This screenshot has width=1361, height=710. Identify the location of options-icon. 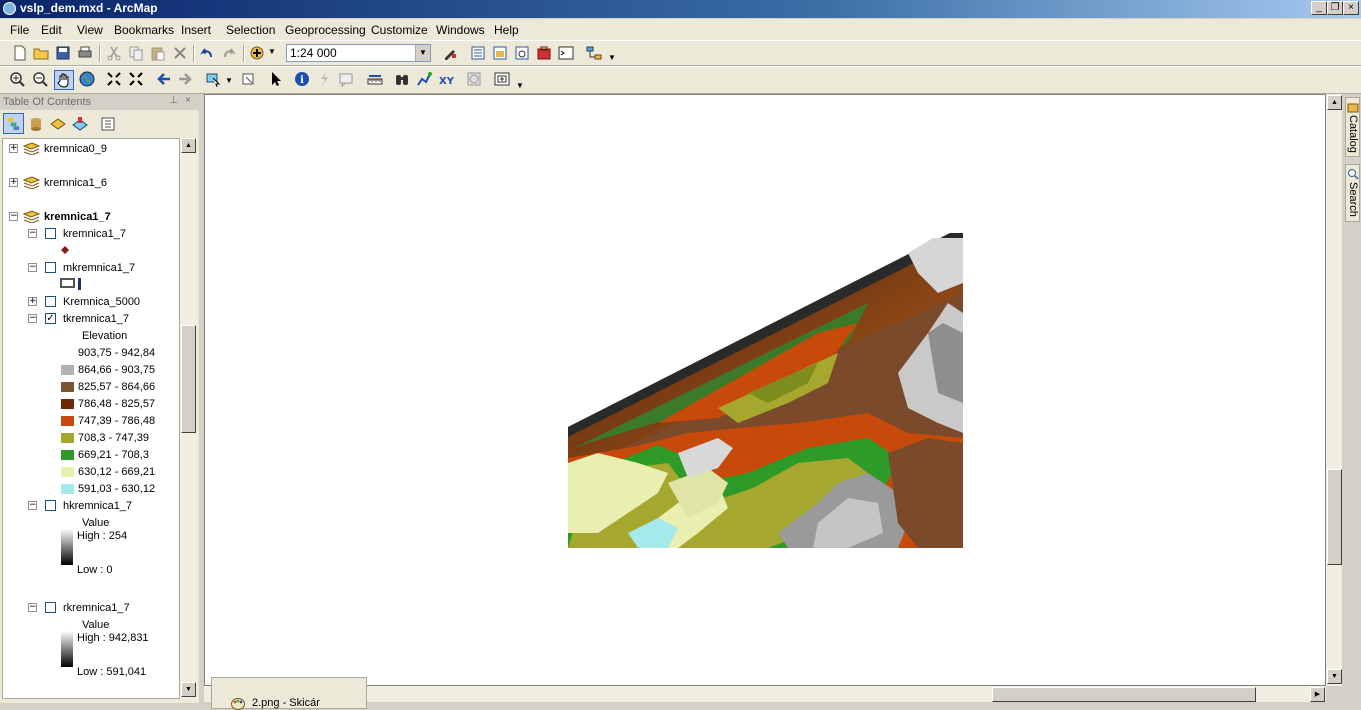
(108, 124).